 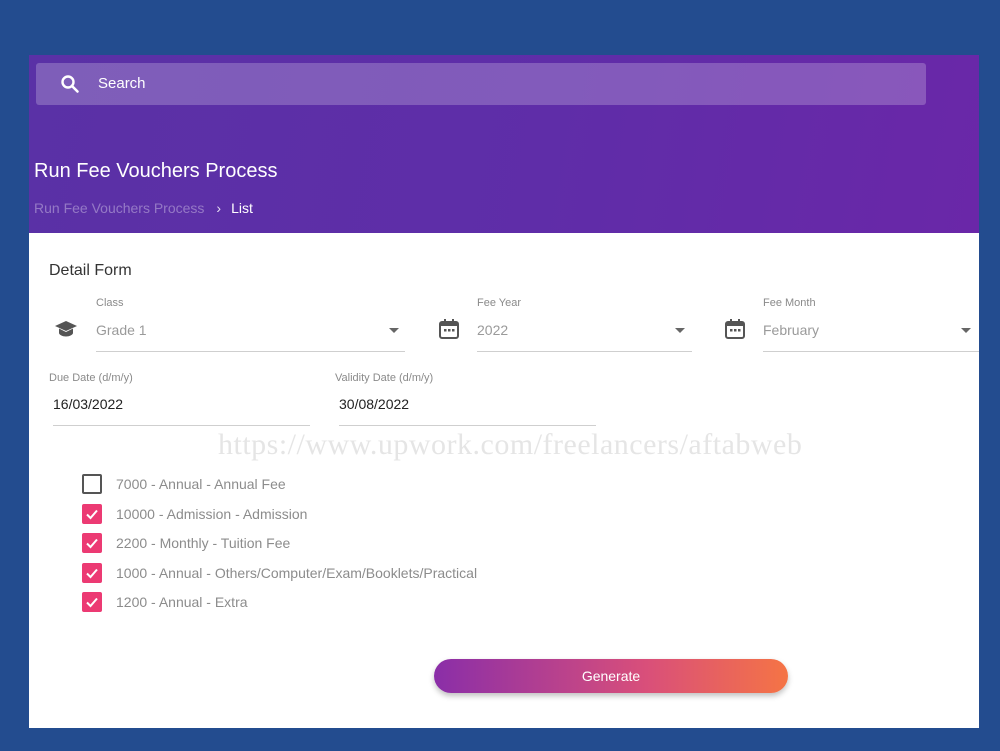 I want to click on fee-checkbox-row: 10000 - Admission - Admission, so click(x=194, y=514).